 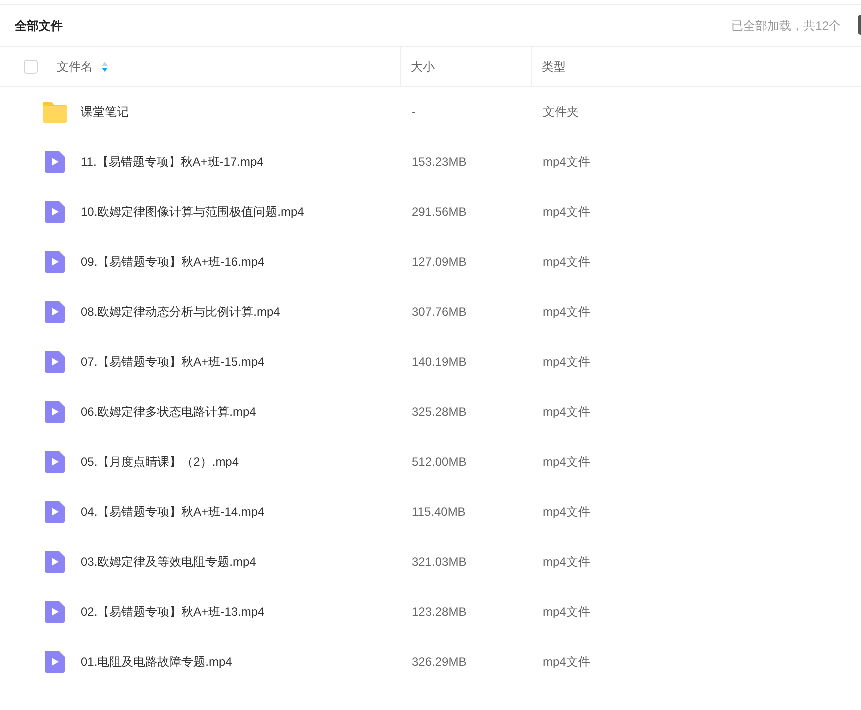 I want to click on file-name: 06.欧姆定律多状态电路计算.mp4, so click(x=168, y=412).